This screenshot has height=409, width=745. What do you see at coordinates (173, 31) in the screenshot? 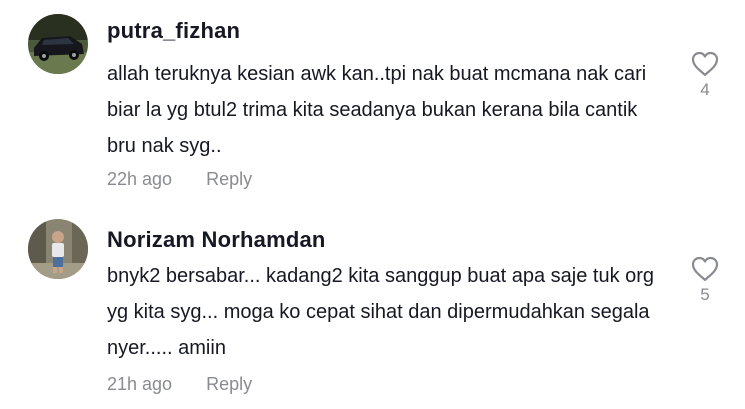
I see `comment-username: putra_fizhan` at bounding box center [173, 31].